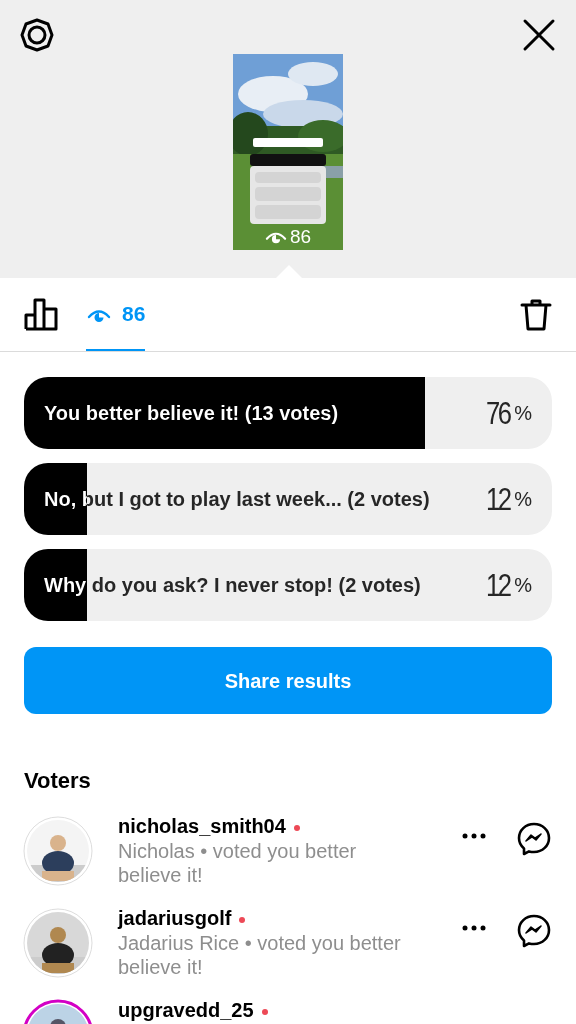  Describe the element at coordinates (202, 826) in the screenshot. I see `username: nicholas_smith04` at that location.